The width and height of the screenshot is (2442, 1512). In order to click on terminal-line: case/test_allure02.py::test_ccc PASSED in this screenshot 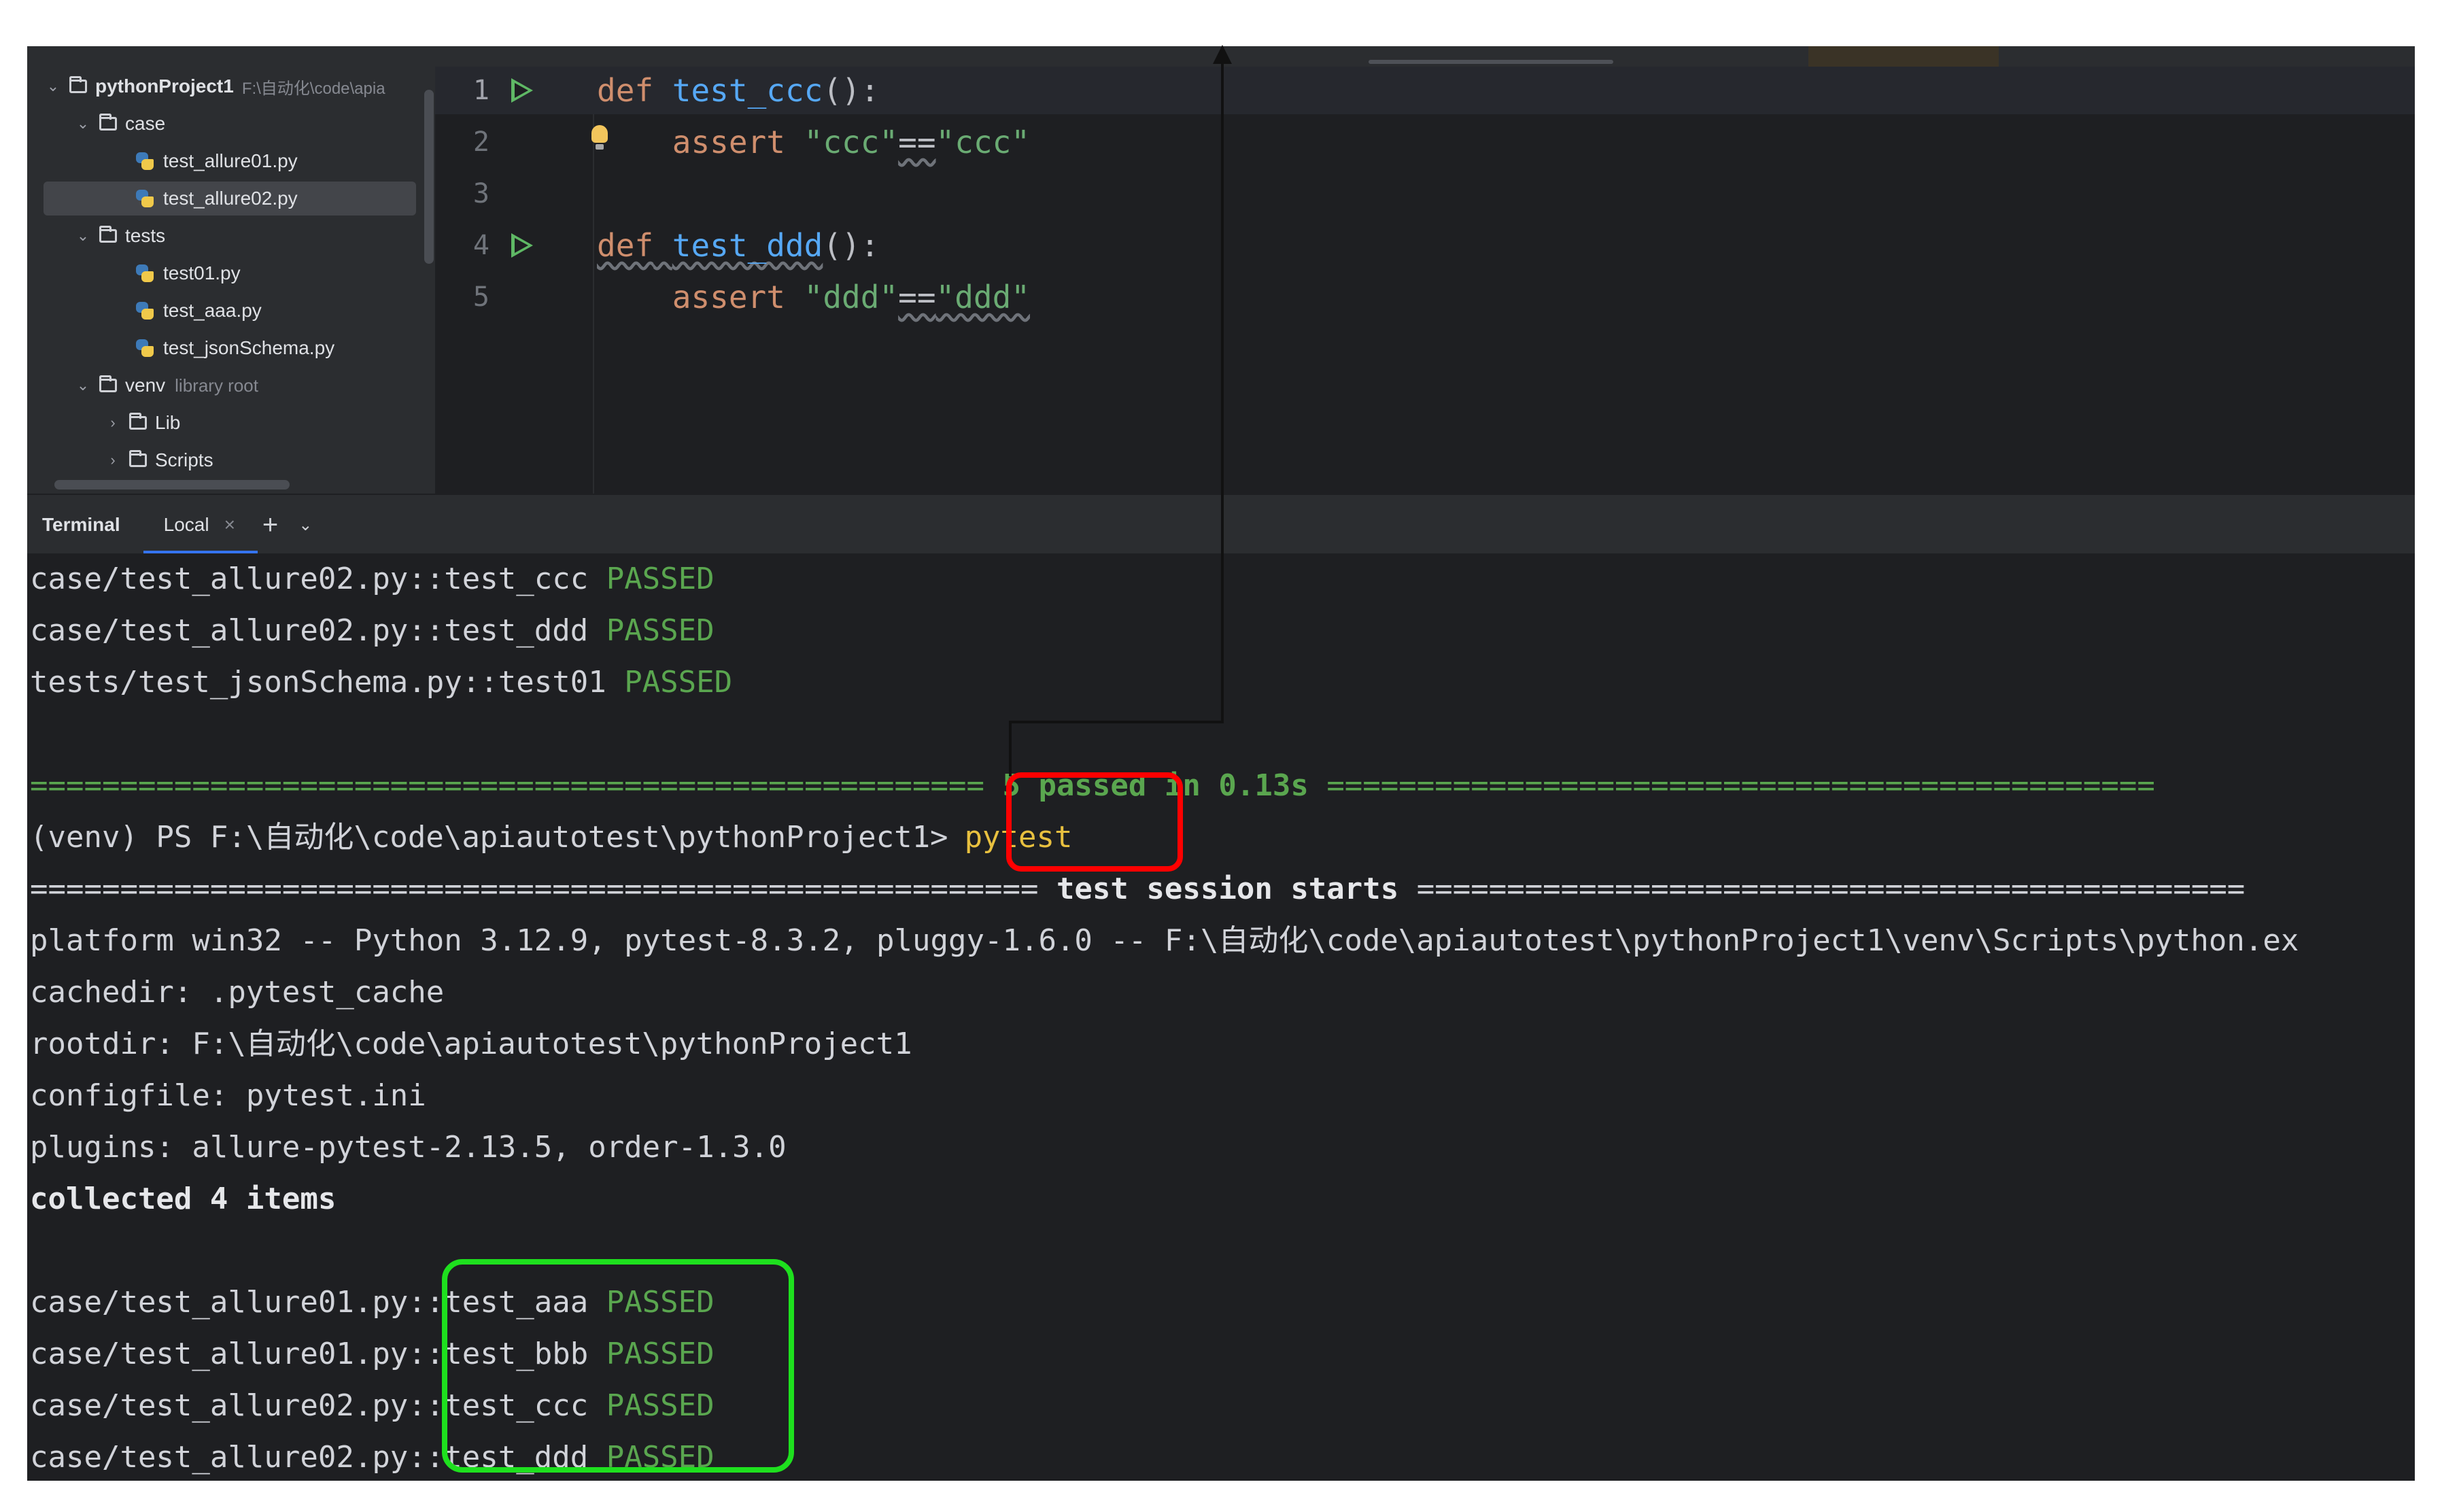, I will do `click(372, 579)`.